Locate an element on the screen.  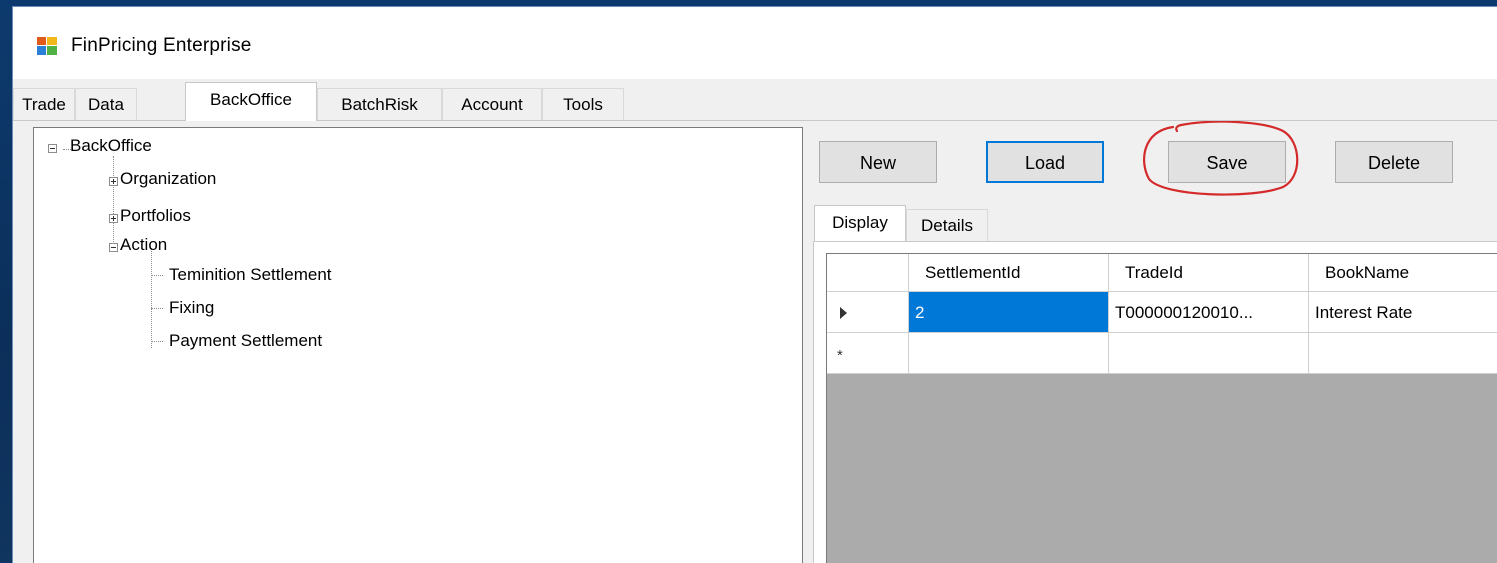
grid-corner-header is located at coordinates (868, 273).